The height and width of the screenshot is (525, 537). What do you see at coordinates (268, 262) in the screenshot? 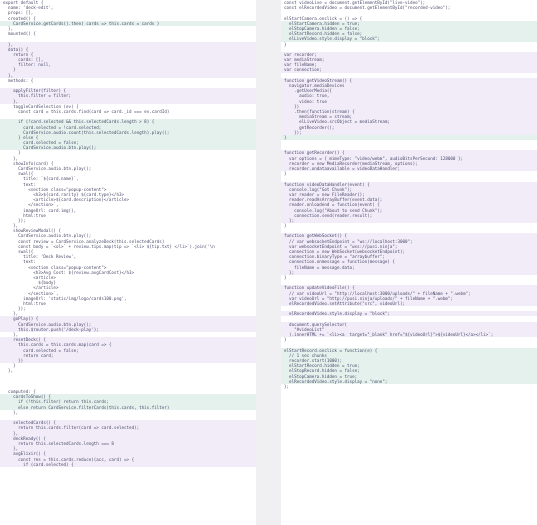
I see `pane-gutter` at bounding box center [268, 262].